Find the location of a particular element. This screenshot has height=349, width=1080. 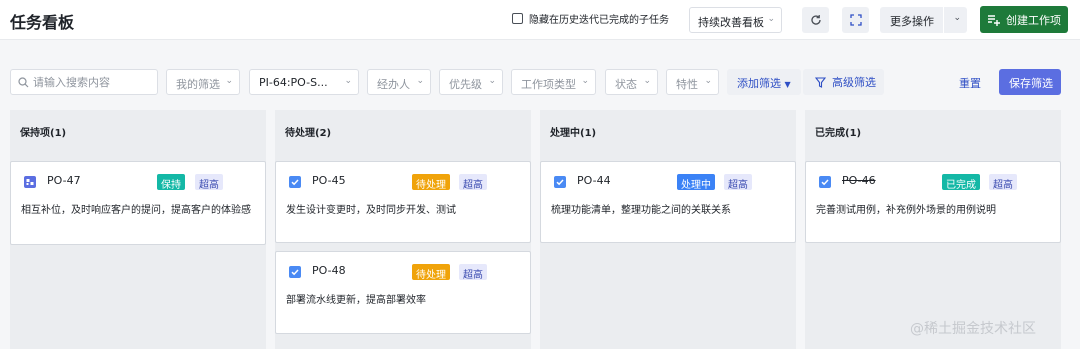

fullscreen-icon is located at coordinates (855, 20).